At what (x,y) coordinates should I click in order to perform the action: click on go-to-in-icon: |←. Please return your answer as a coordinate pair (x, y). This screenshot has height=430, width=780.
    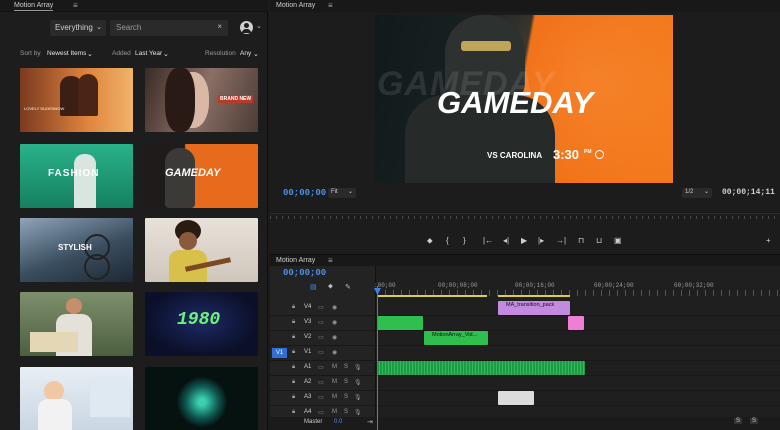
    Looking at the image, I should click on (488, 240).